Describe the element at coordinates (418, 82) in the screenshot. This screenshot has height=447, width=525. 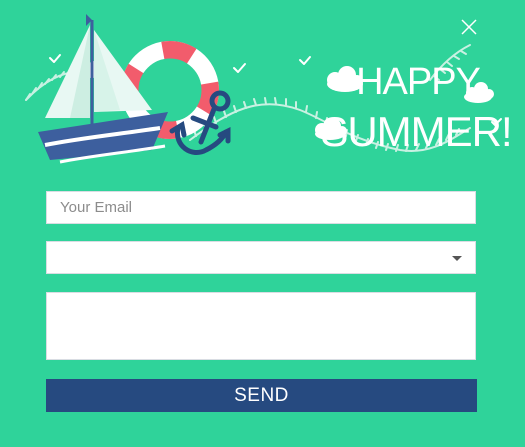
I see `headline-line1: HAPPY` at that location.